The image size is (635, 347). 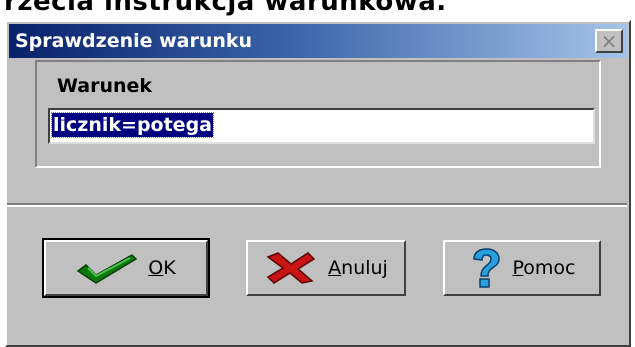 What do you see at coordinates (358, 268) in the screenshot?
I see `cancel-label: Anuluj` at bounding box center [358, 268].